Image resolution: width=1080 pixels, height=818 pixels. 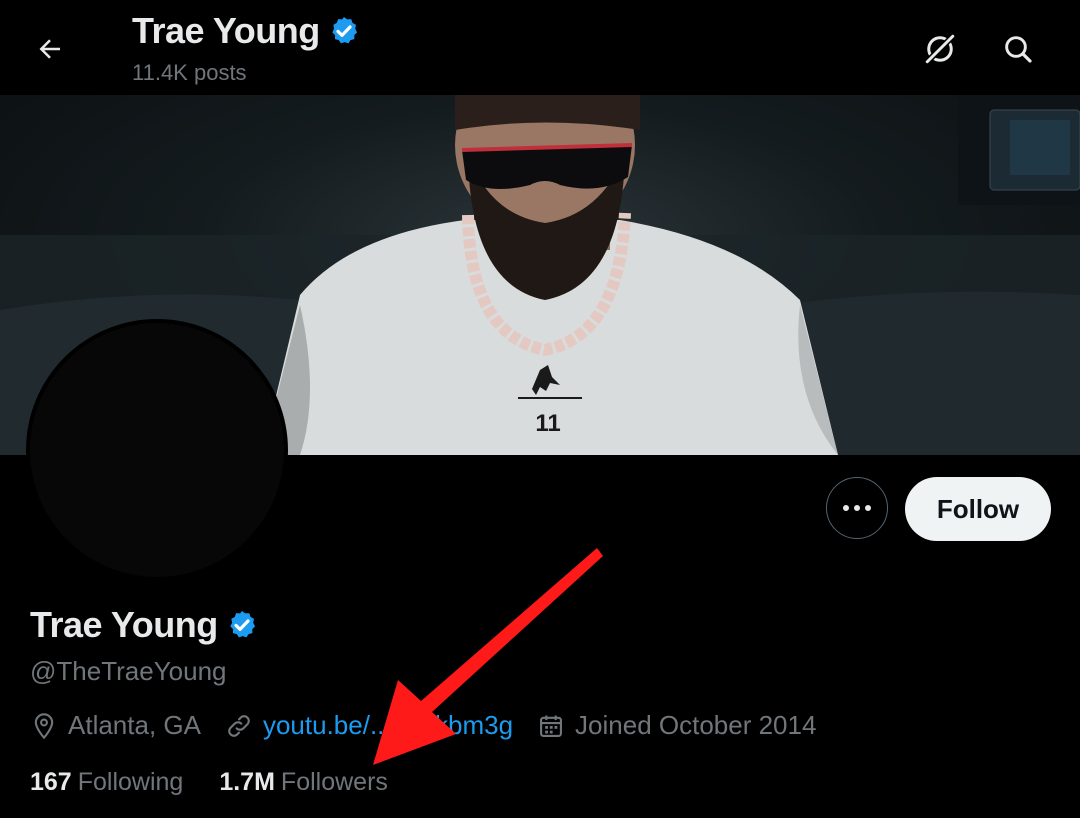 I want to click on profile-name-row: Trae Young, so click(x=144, y=625).